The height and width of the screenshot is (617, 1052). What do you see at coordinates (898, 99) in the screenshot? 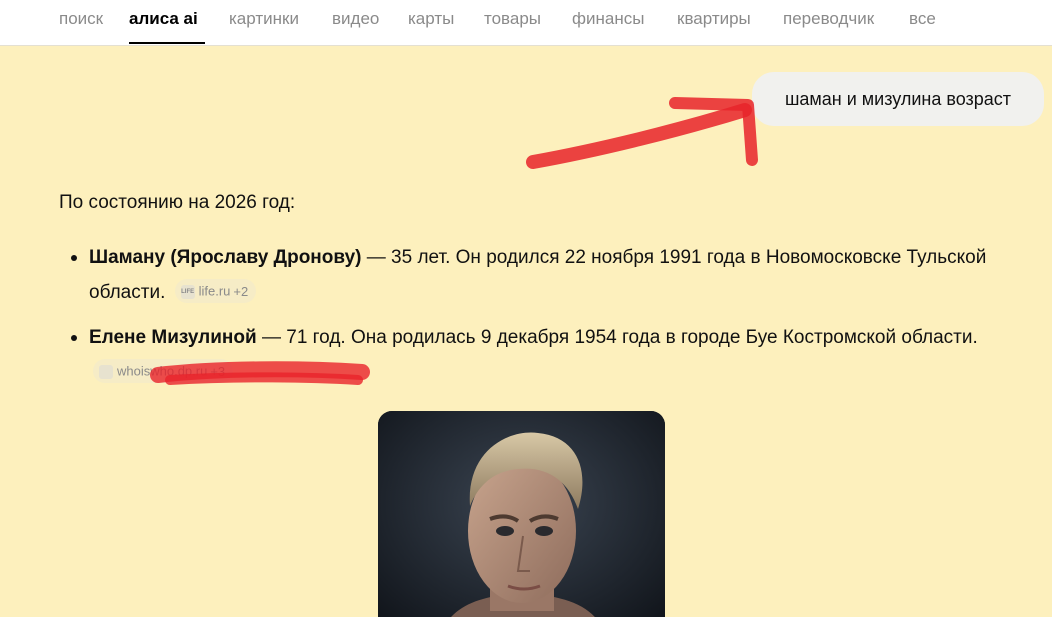
I see `user-message-bubble: шаман и мизулина возраст` at bounding box center [898, 99].